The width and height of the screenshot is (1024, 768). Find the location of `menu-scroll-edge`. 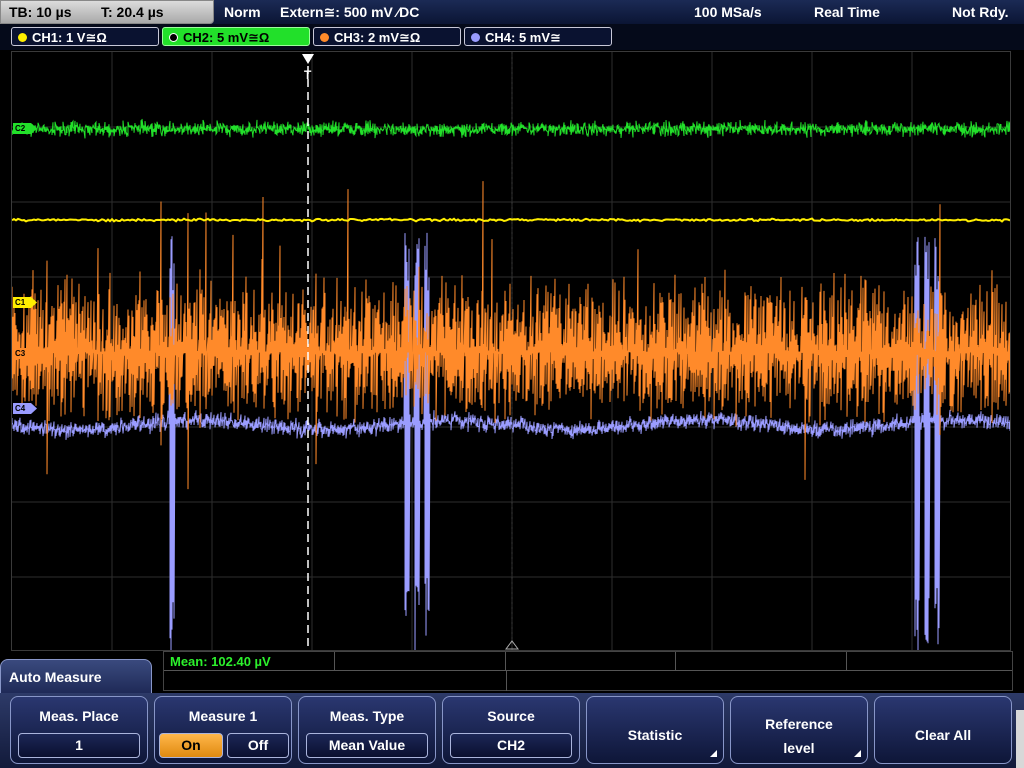

menu-scroll-edge is located at coordinates (1020, 739).